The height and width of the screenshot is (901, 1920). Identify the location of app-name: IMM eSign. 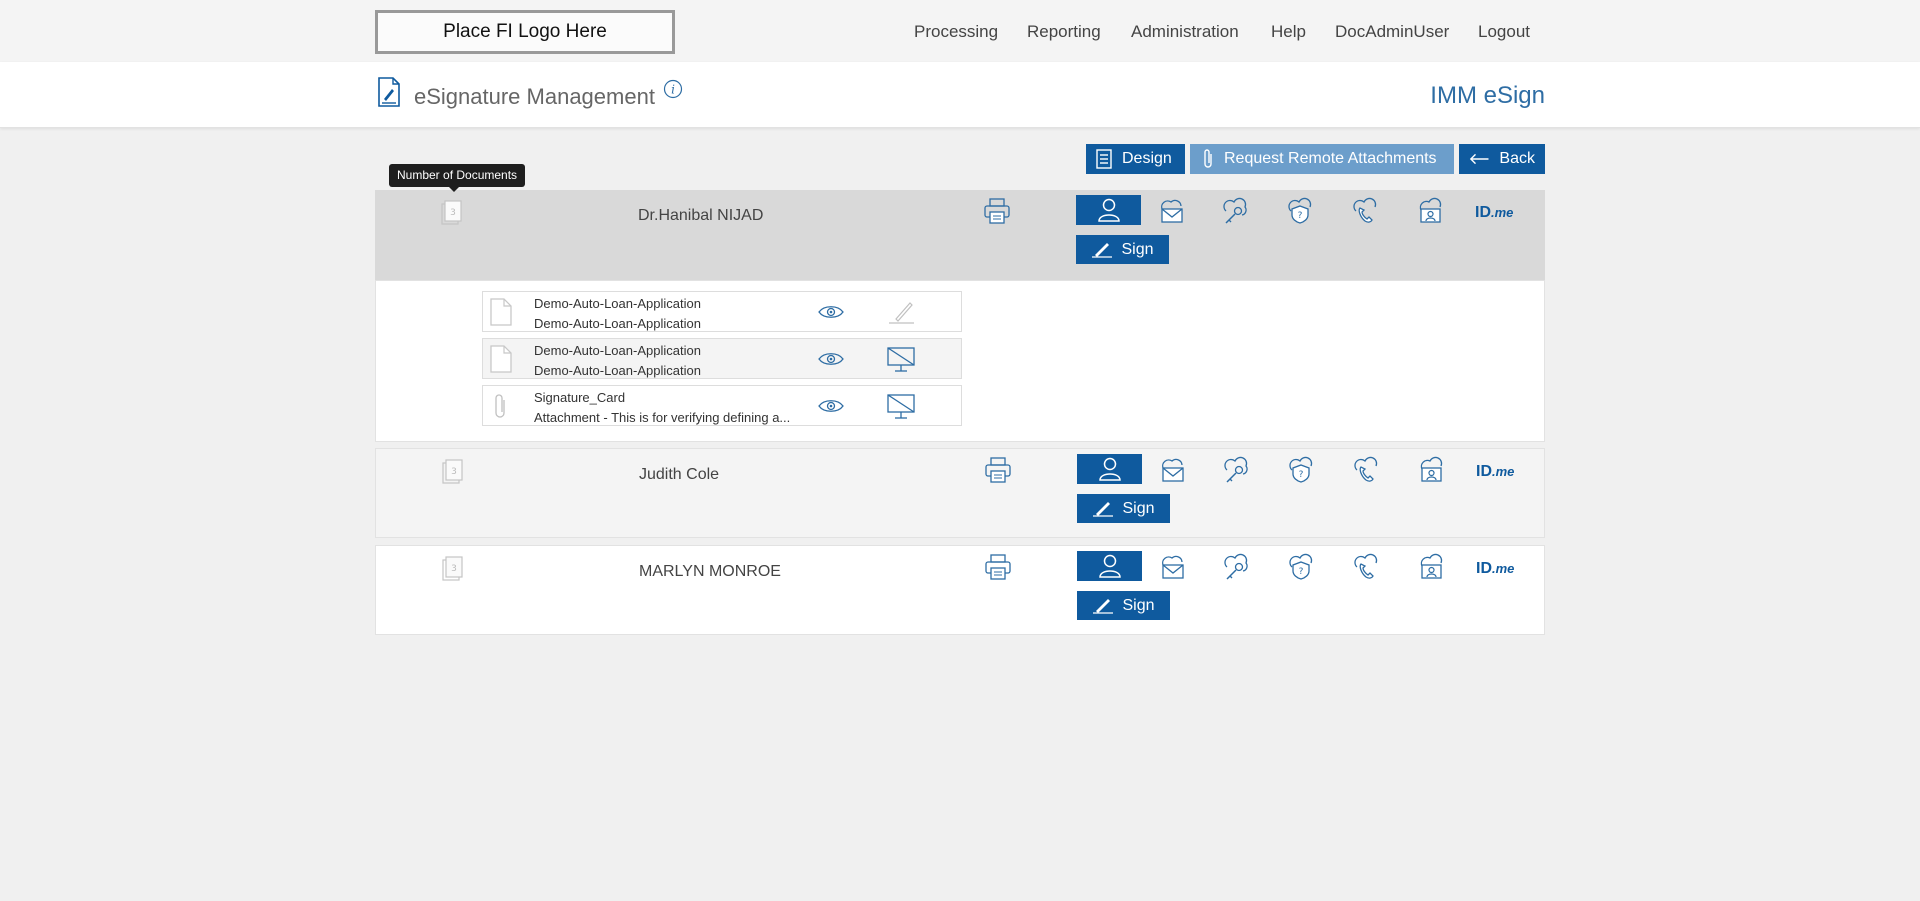
(1487, 95).